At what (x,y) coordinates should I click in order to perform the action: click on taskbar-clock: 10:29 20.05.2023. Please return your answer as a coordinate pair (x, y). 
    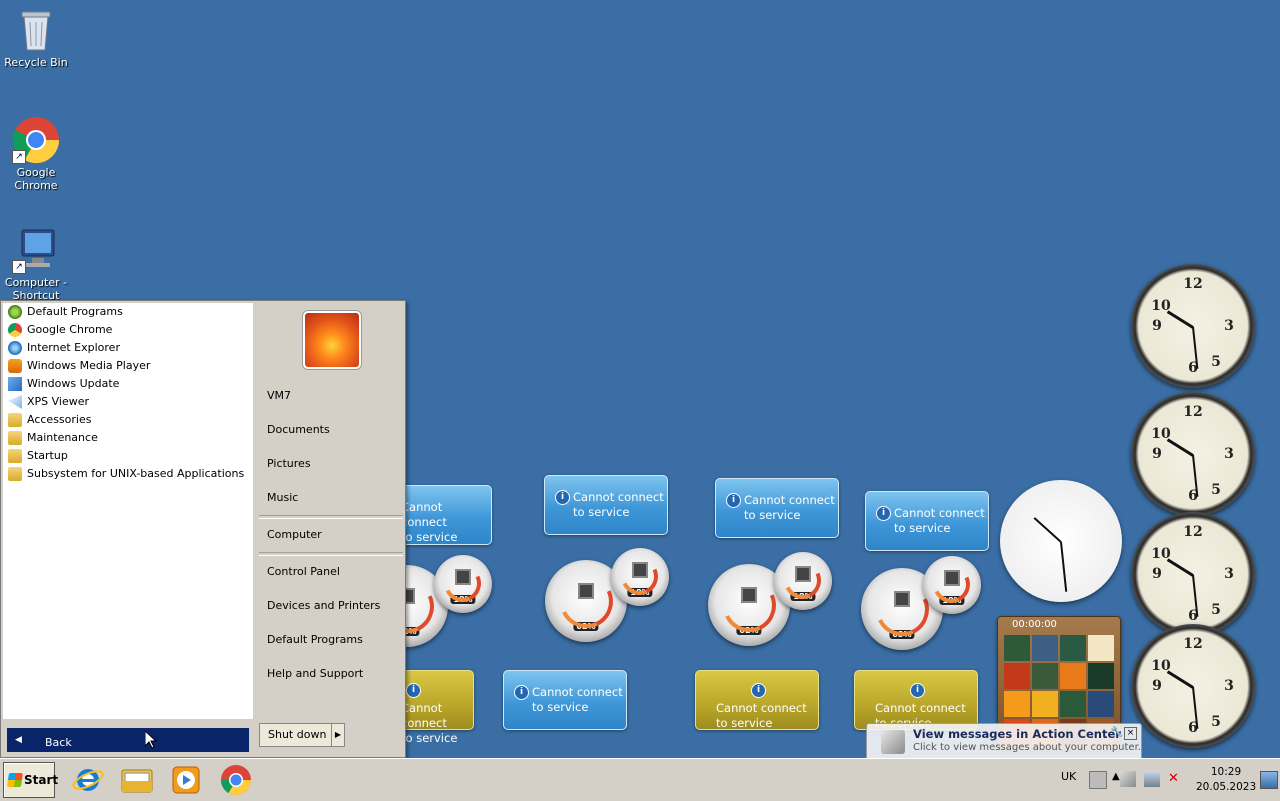
    Looking at the image, I should click on (1226, 780).